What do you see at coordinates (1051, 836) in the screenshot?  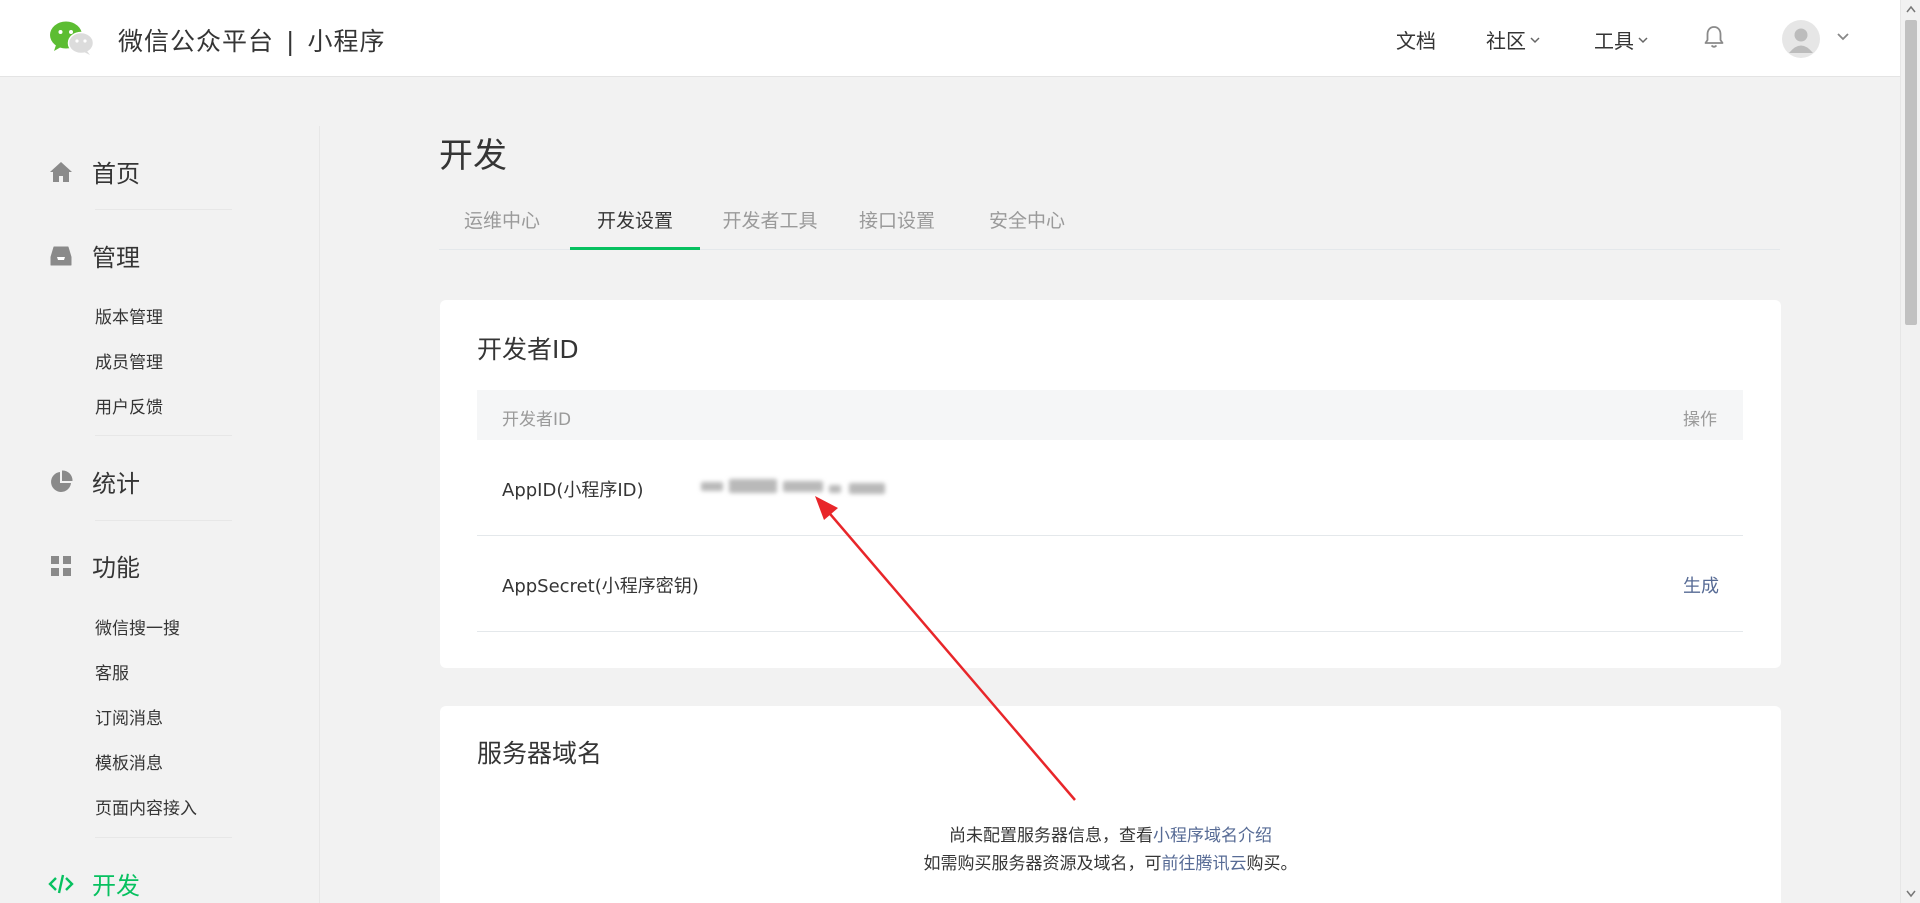 I see `hint-line1-text: 尚未配置服务器信息，查看` at bounding box center [1051, 836].